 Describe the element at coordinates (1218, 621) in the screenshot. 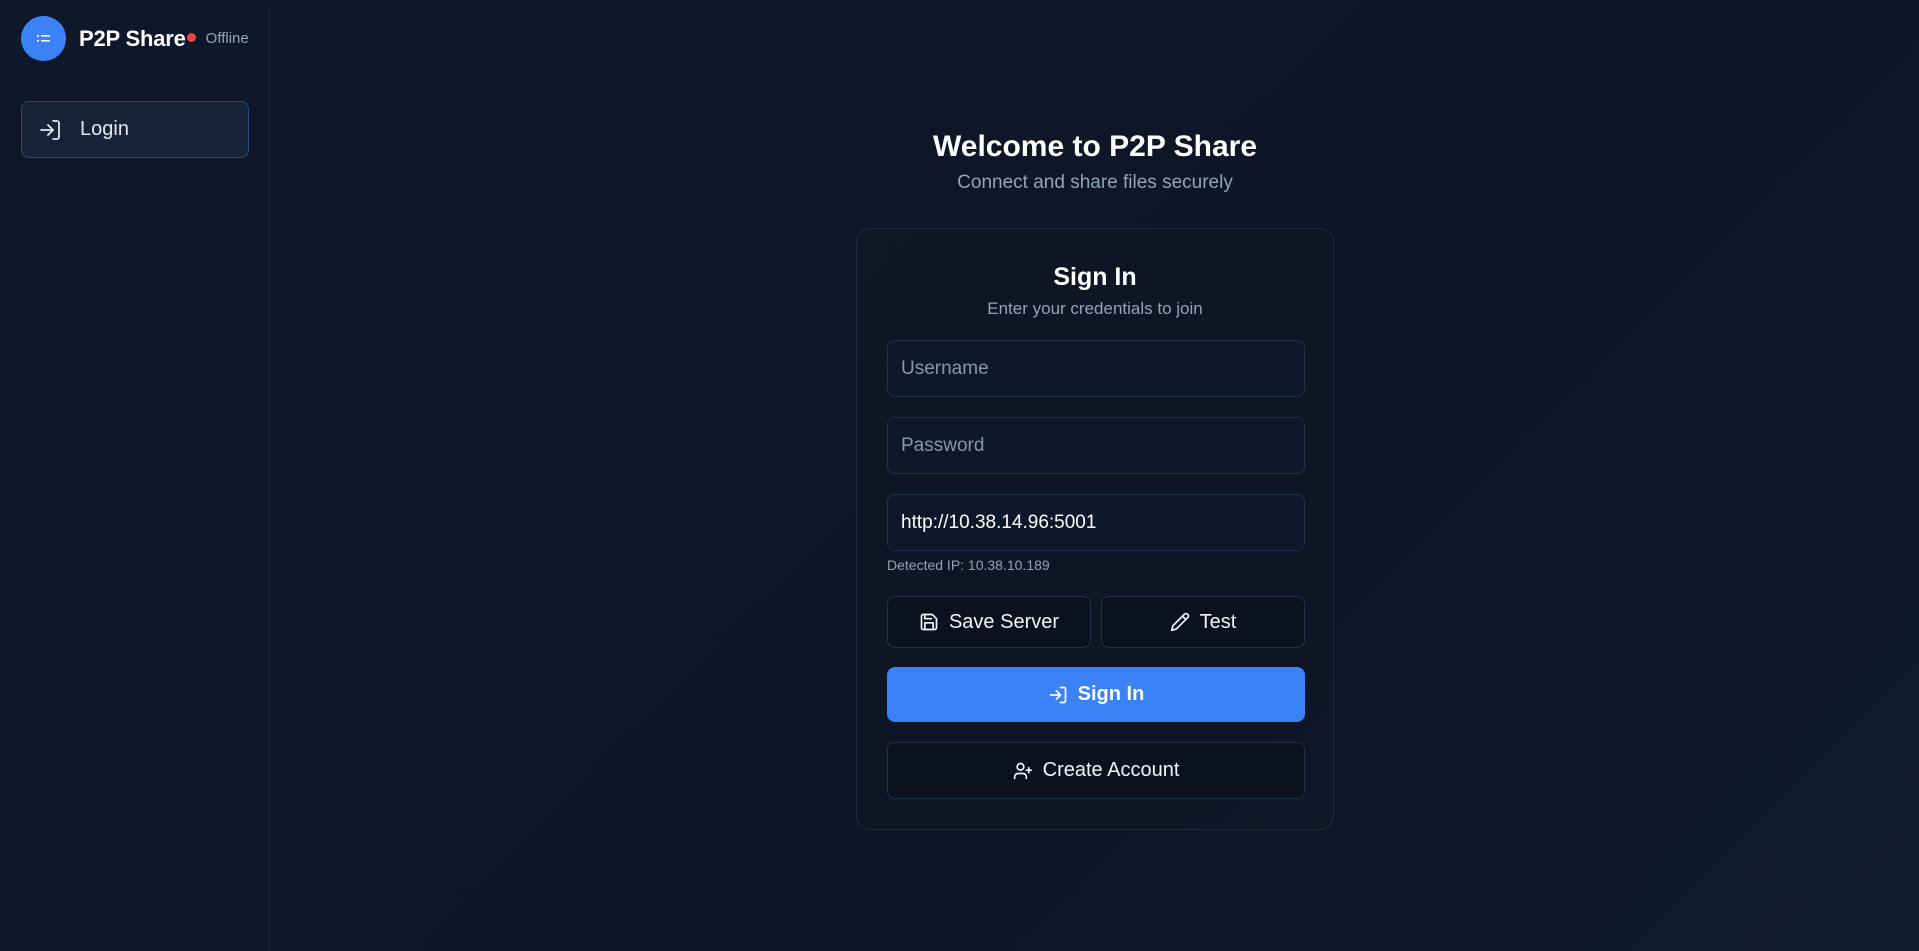

I see `test-label: Test` at that location.